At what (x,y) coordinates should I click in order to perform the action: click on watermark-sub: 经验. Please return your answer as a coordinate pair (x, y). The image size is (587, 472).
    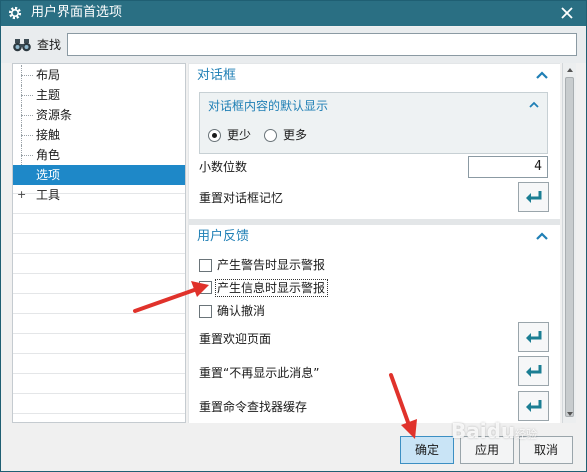
    Looking at the image, I should click on (526, 434).